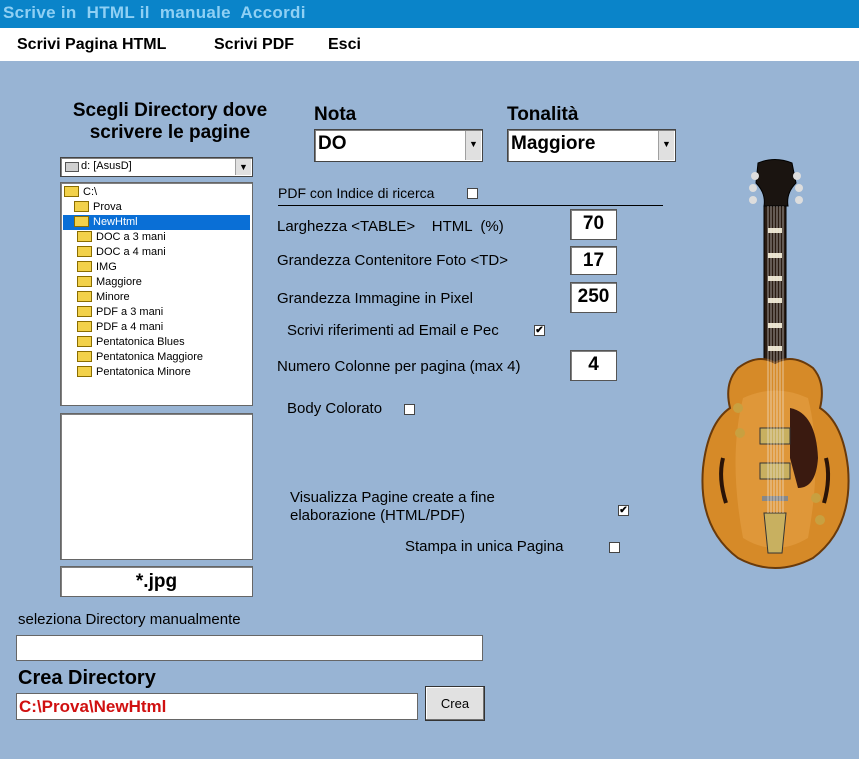 The height and width of the screenshot is (759, 859). I want to click on menu-bar: Scrivi Pagina HTML Scrivi PDF Esci, so click(429, 44).